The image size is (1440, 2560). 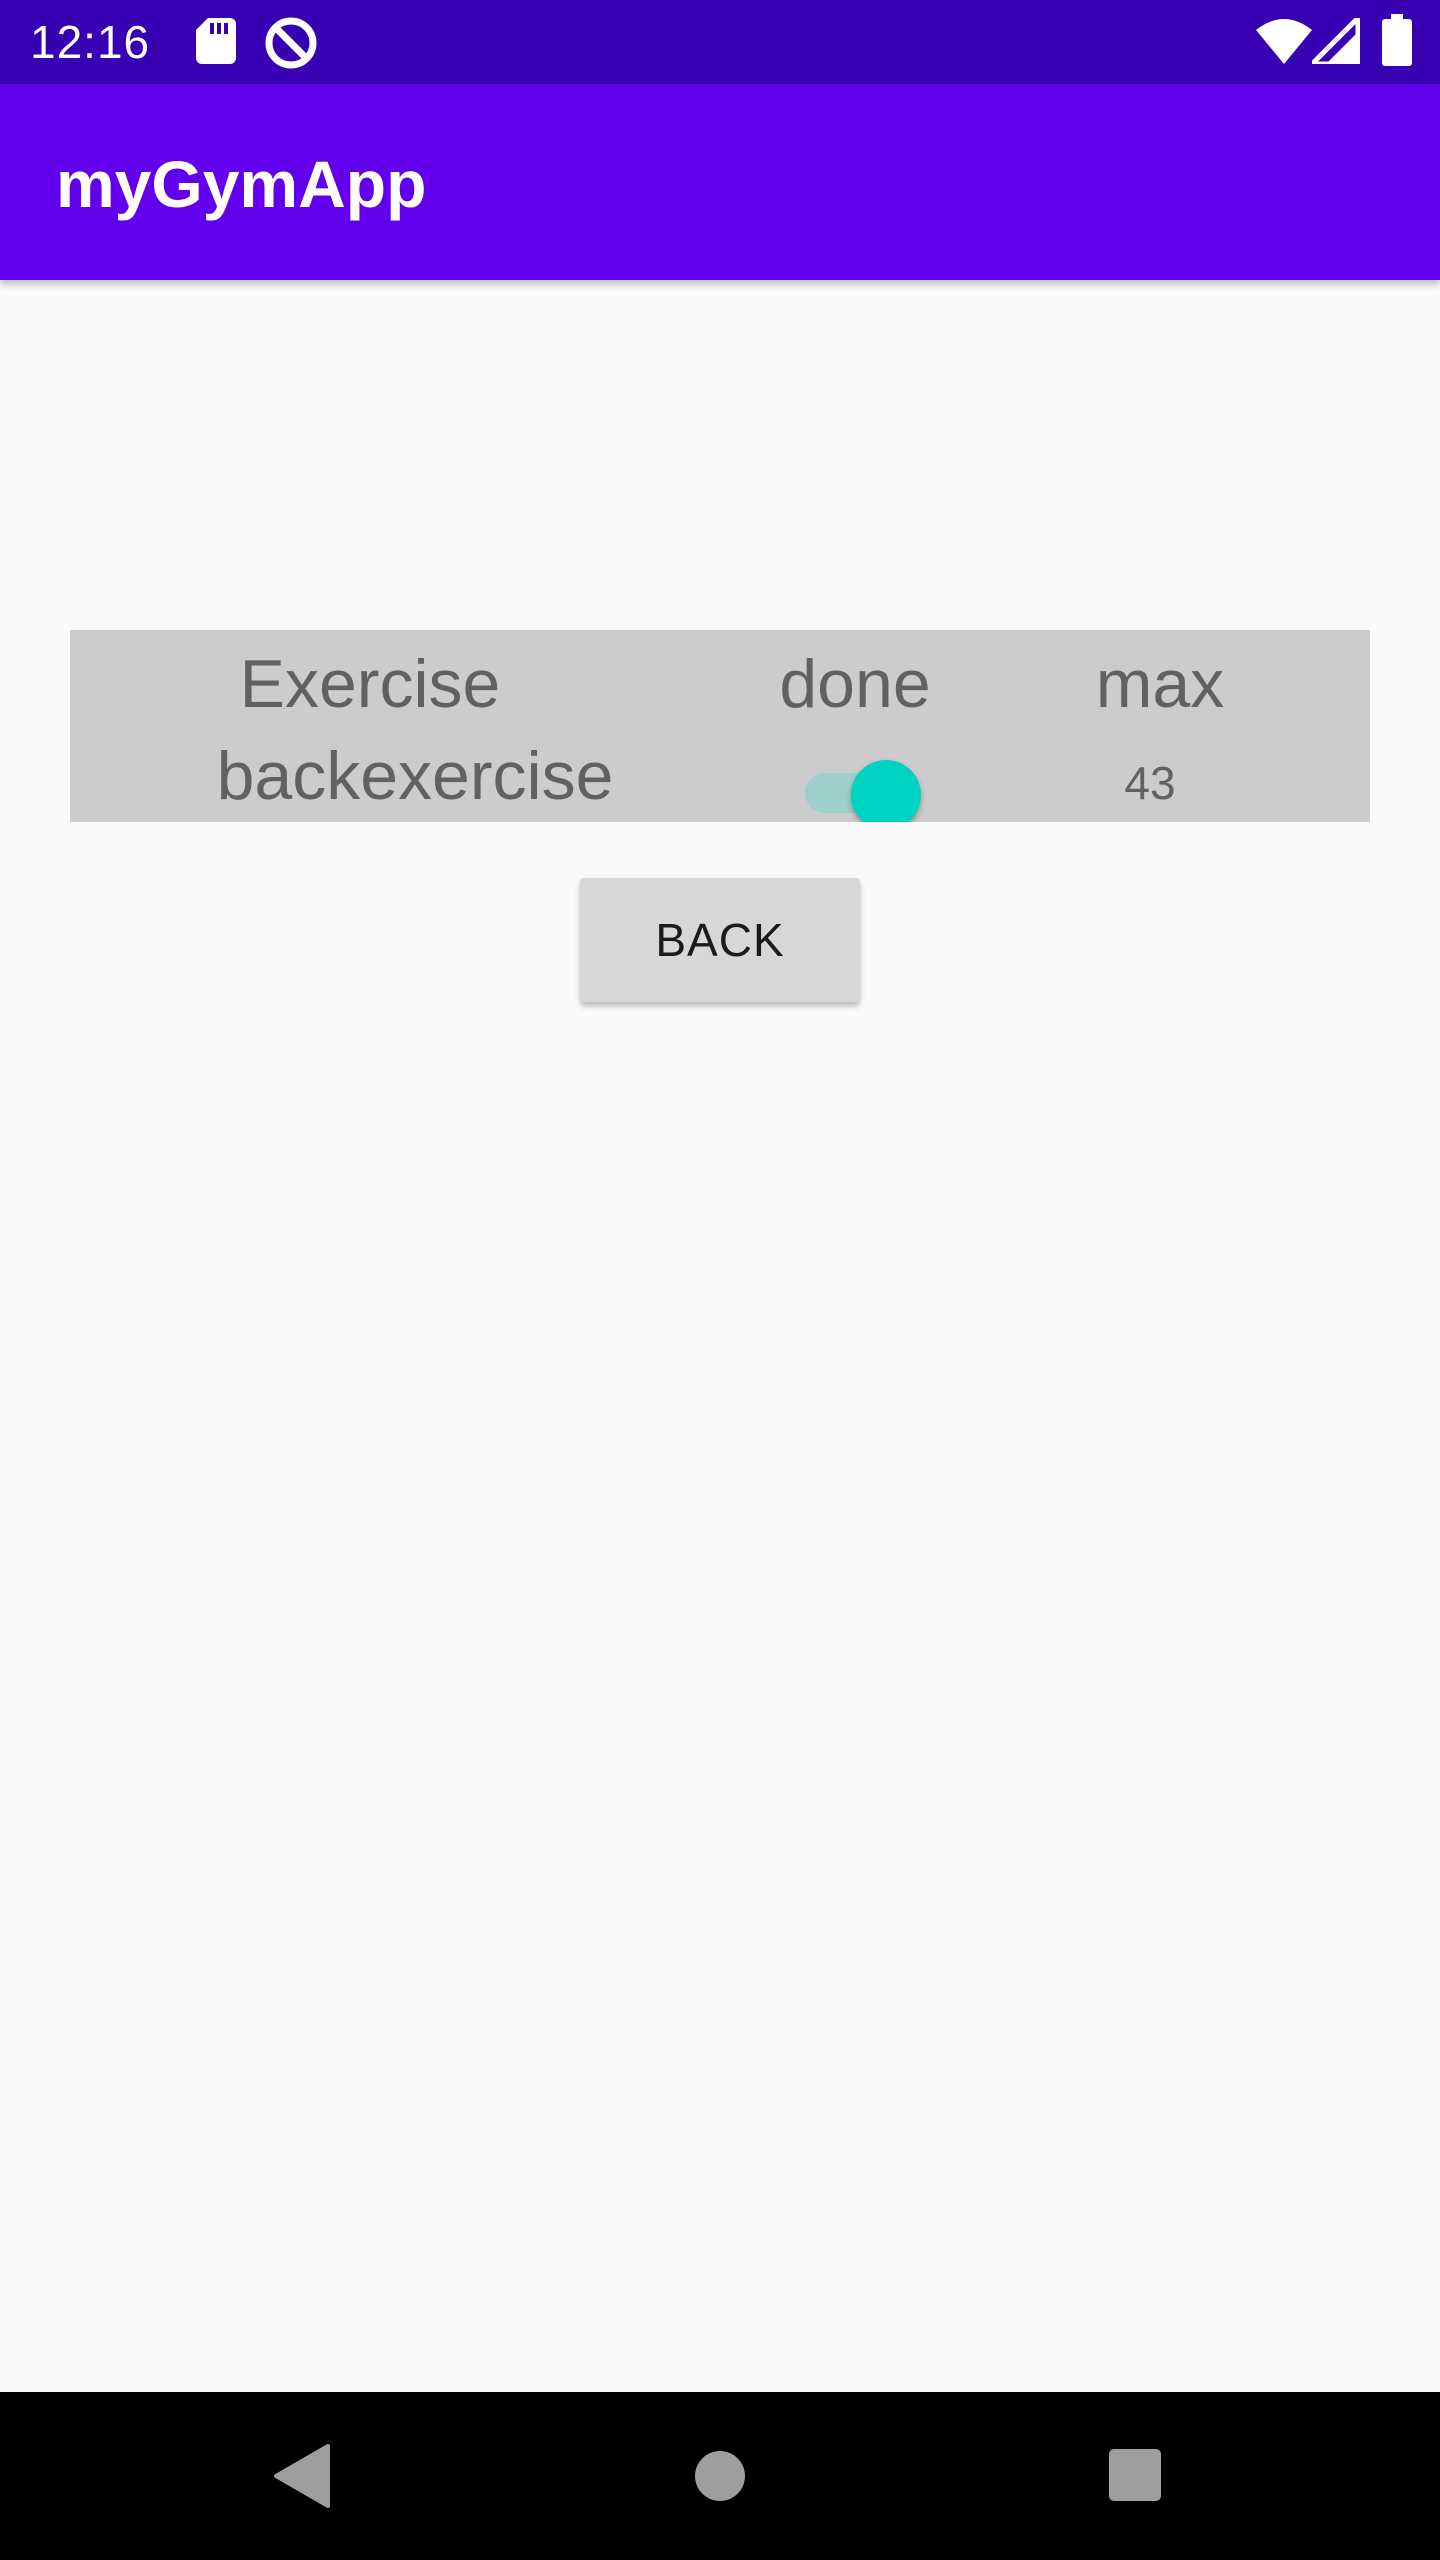 What do you see at coordinates (1135, 2477) in the screenshot?
I see `recents-icon` at bounding box center [1135, 2477].